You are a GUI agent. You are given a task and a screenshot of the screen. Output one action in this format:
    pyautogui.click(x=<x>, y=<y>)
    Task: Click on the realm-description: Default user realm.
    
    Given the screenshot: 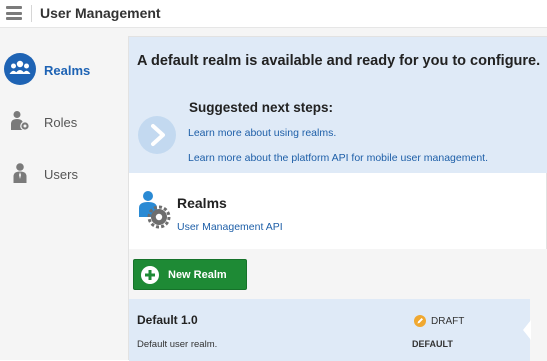 What is the action you would take?
    pyautogui.click(x=177, y=344)
    